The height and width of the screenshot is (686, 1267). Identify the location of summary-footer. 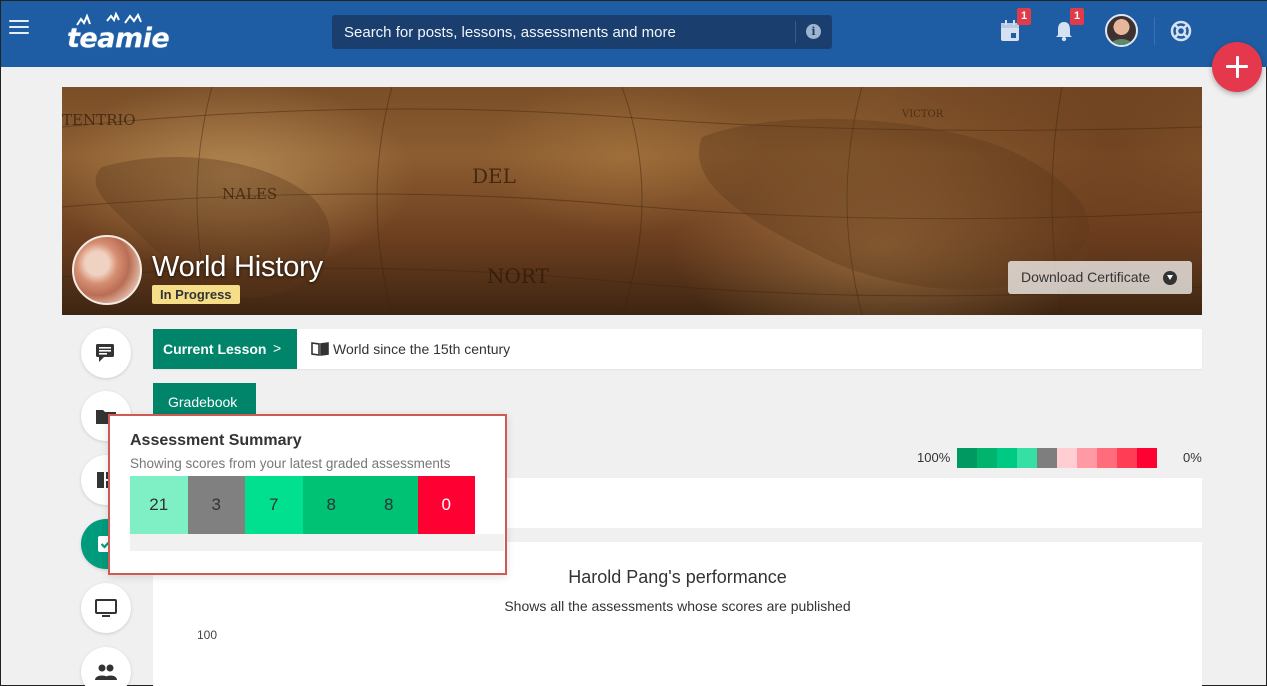
(317, 542).